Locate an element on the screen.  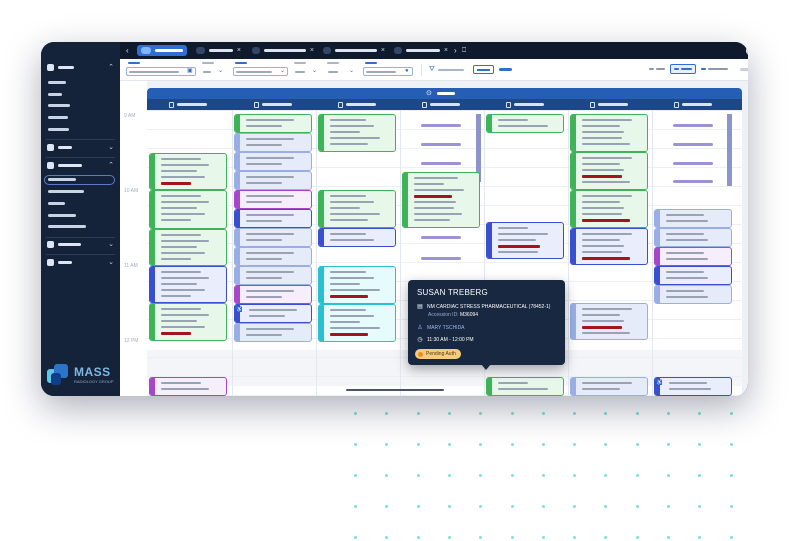
sidebar-section-patients: ⌄ is located at coordinates (80, 147).